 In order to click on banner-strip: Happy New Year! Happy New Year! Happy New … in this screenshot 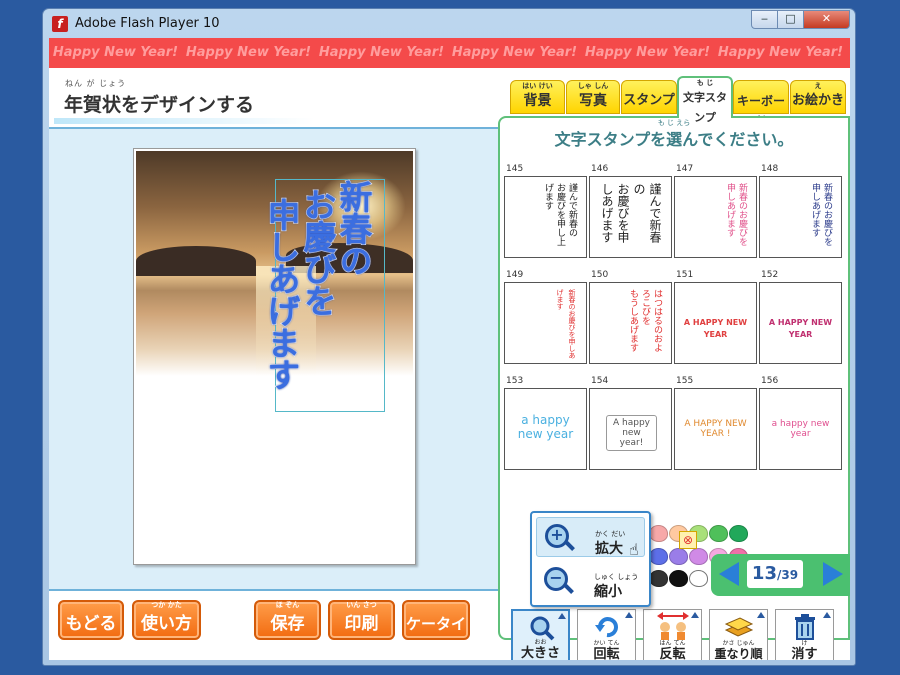, I will do `click(449, 53)`.